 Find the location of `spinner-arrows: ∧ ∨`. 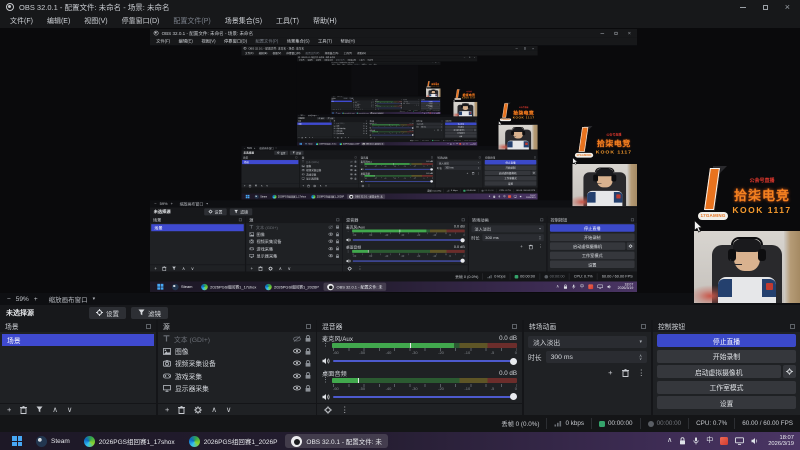

spinner-arrows: ∧ ∨ is located at coordinates (640, 357).